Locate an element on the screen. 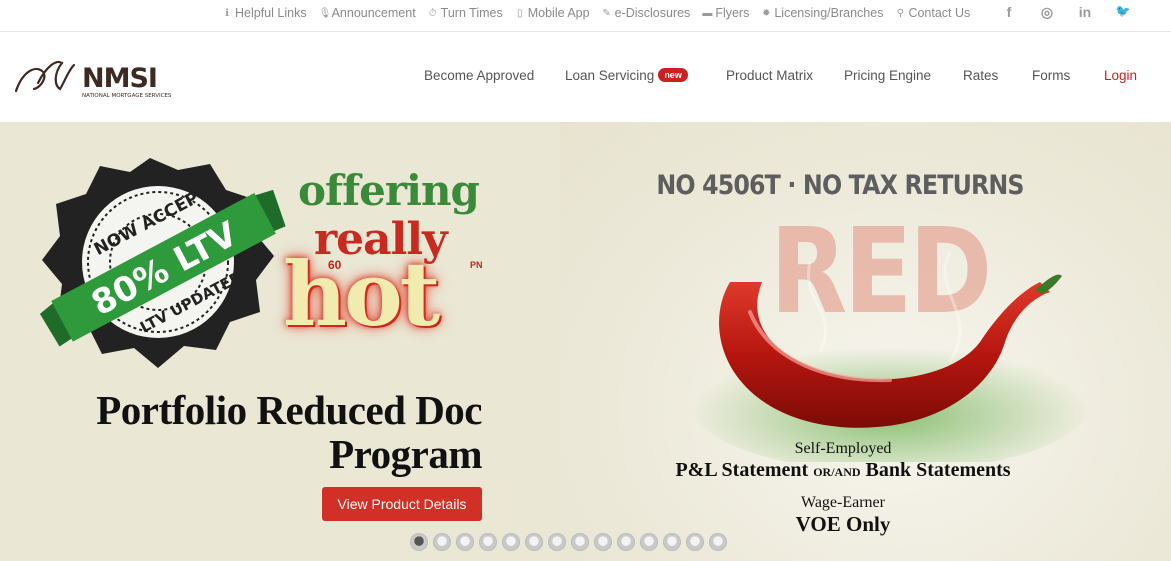 This screenshot has height=561, width=1171. twitter-icon: 🐦 is located at coordinates (1123, 12).